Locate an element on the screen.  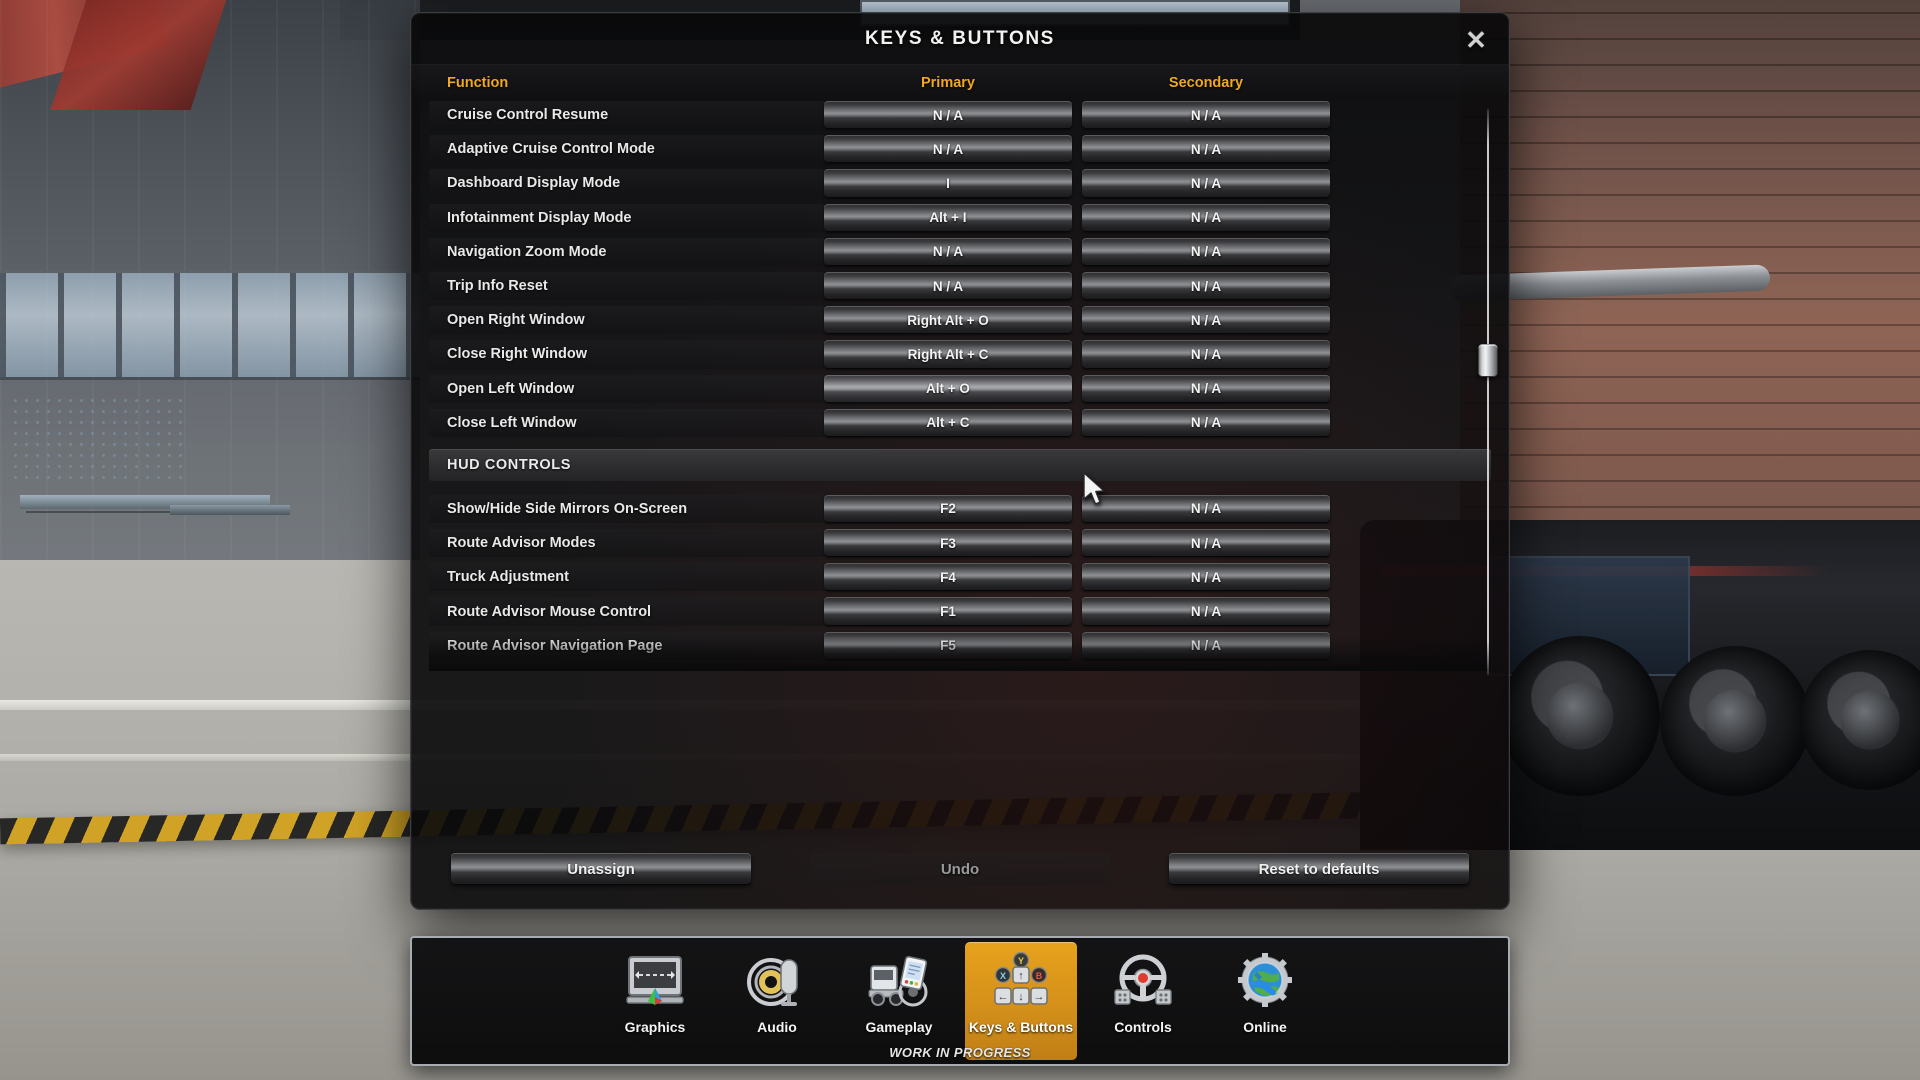
binding-row: Trip Info Reset N / AN / A is located at coordinates (960, 286).